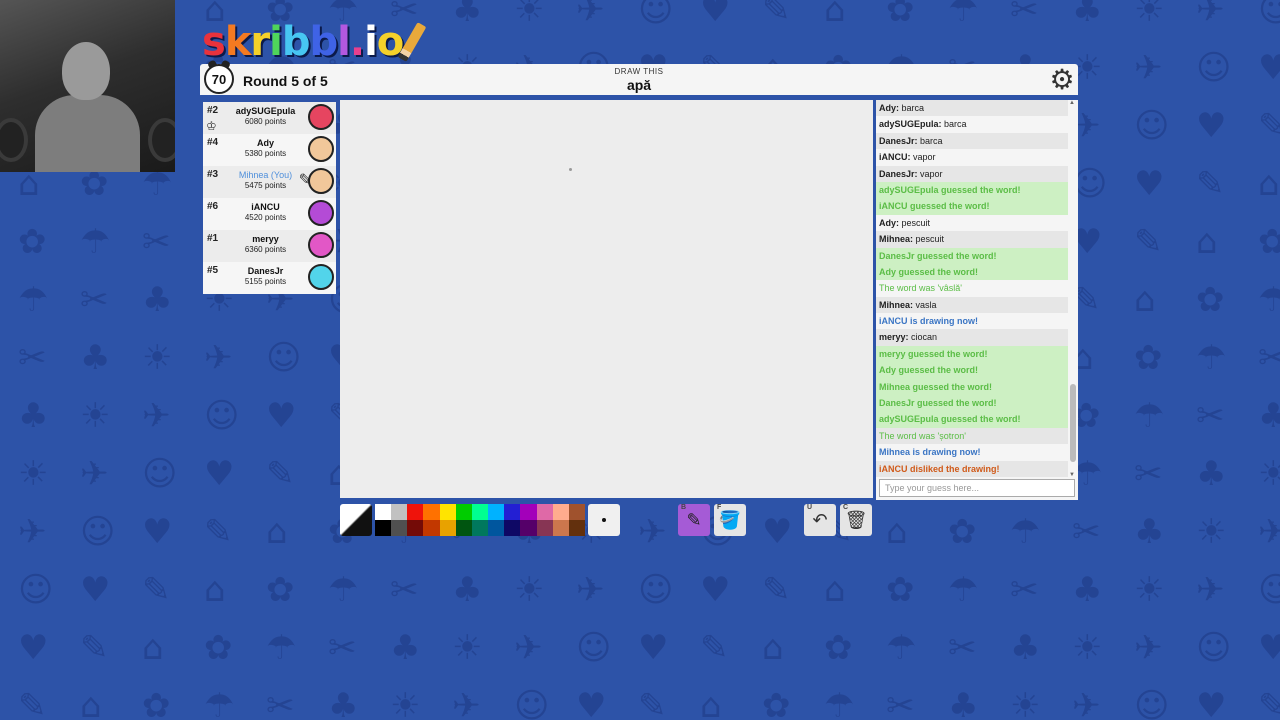  I want to click on logo-letter: k, so click(238, 42).